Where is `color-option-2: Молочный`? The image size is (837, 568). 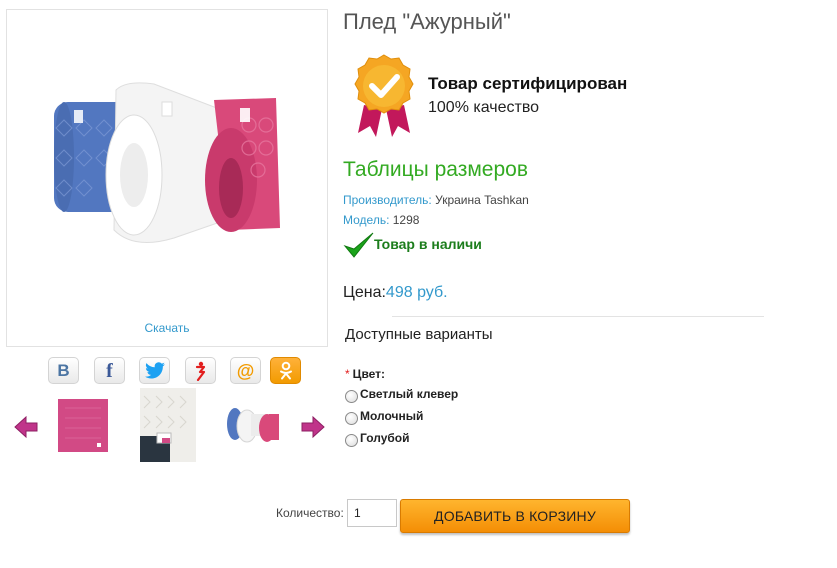 color-option-2: Молочный is located at coordinates (384, 416).